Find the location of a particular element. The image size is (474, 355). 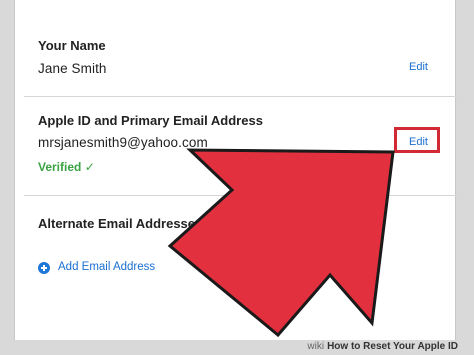

watermark-text: How to Reset Your Apple ID is located at coordinates (392, 346).